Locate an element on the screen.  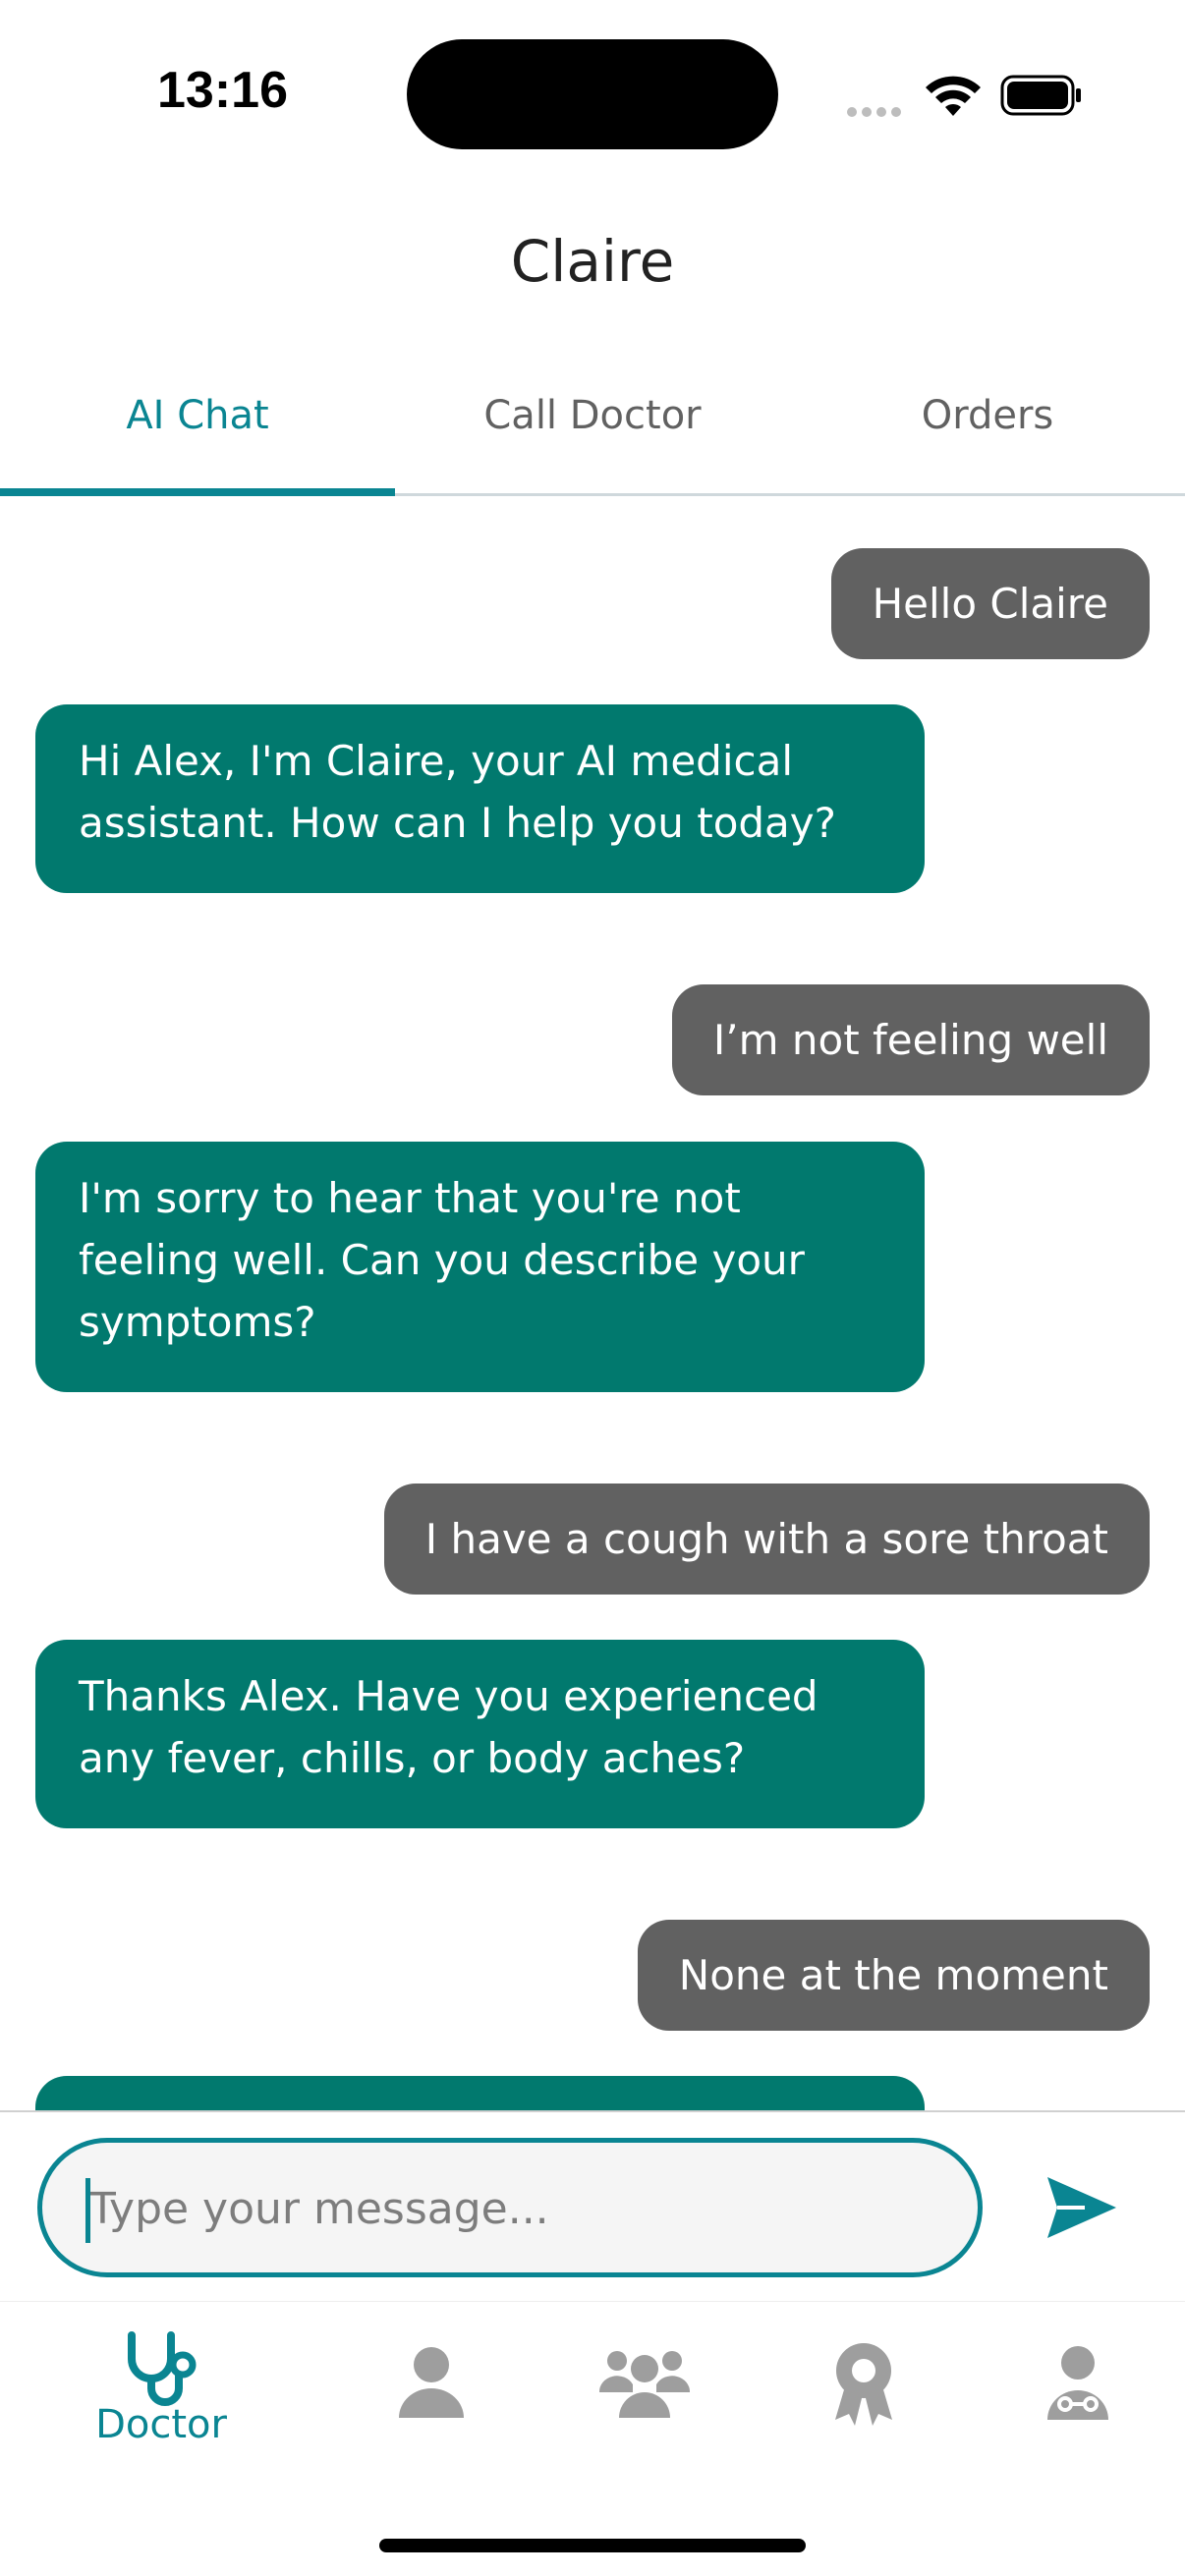
nav-item-doctors is located at coordinates (1079, 2400).